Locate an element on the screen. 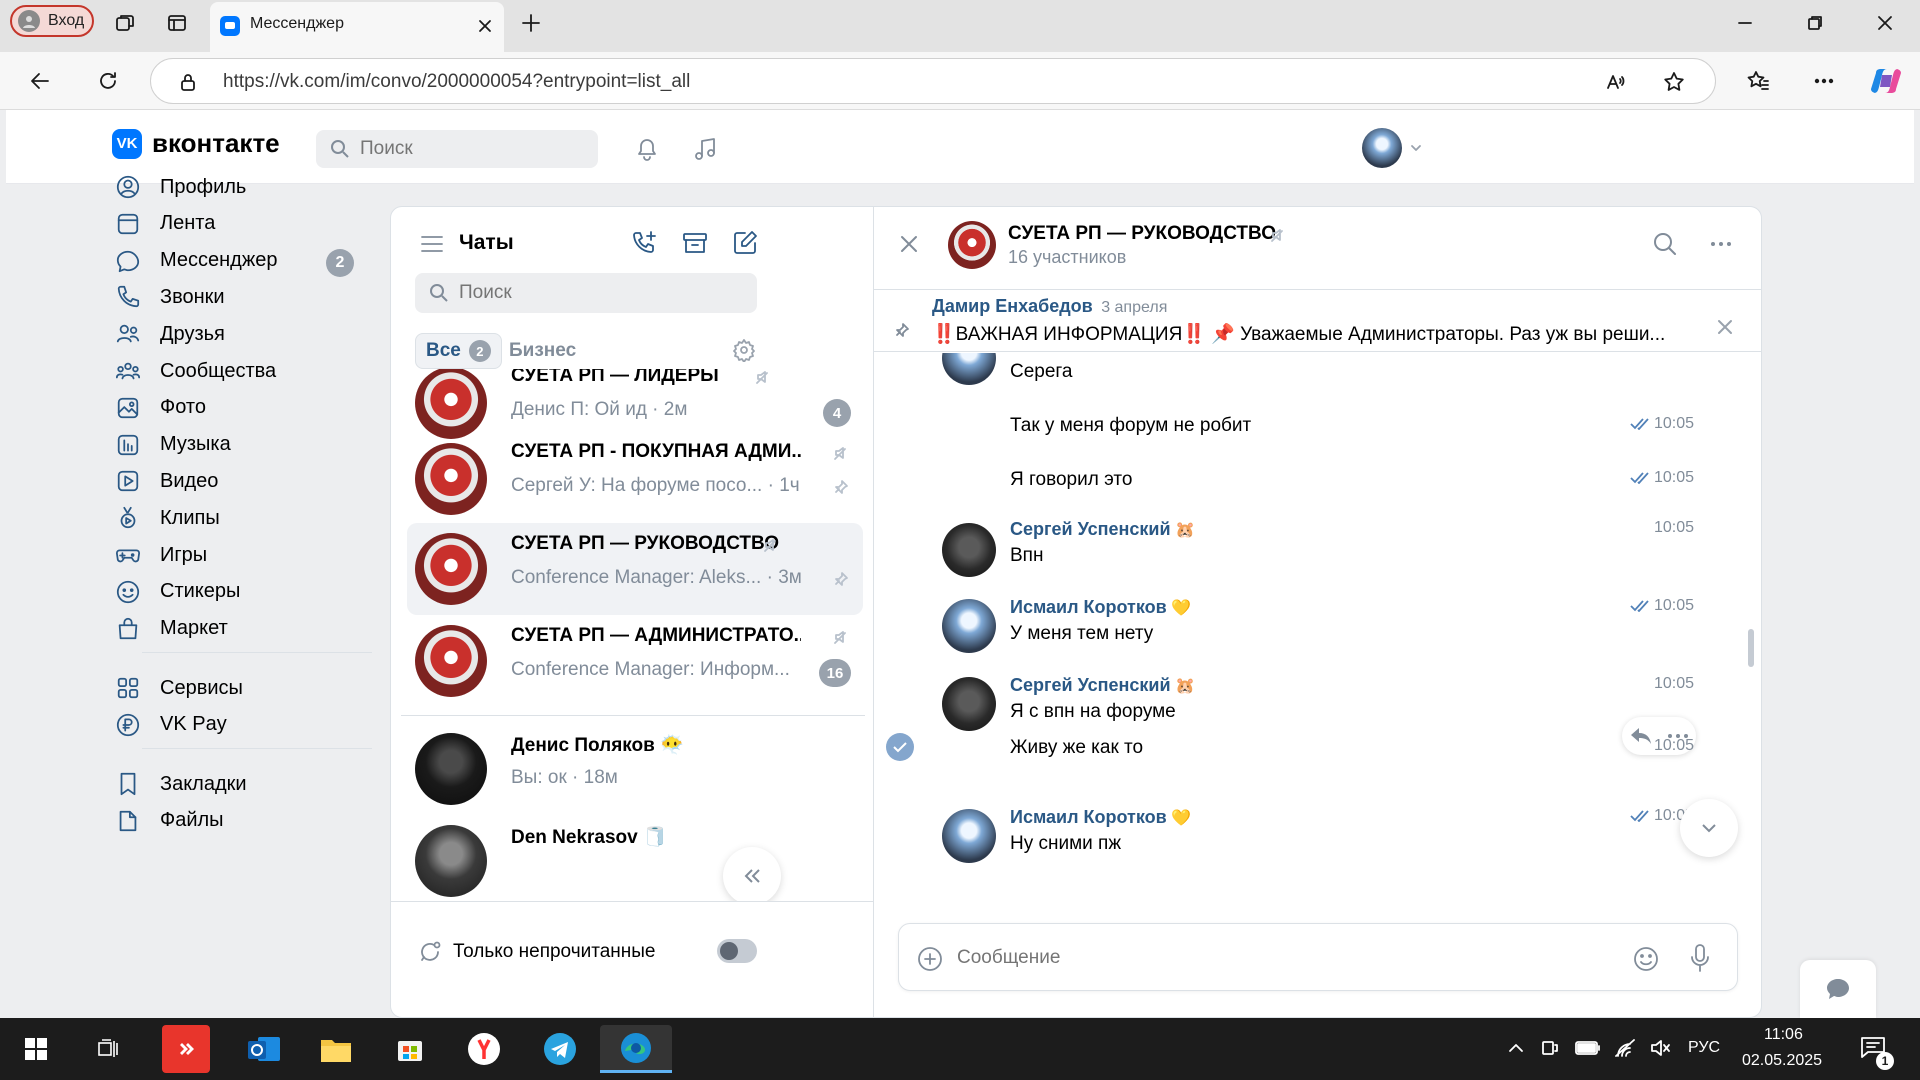 The image size is (1920, 1080). microphone-icon is located at coordinates (1700, 958).